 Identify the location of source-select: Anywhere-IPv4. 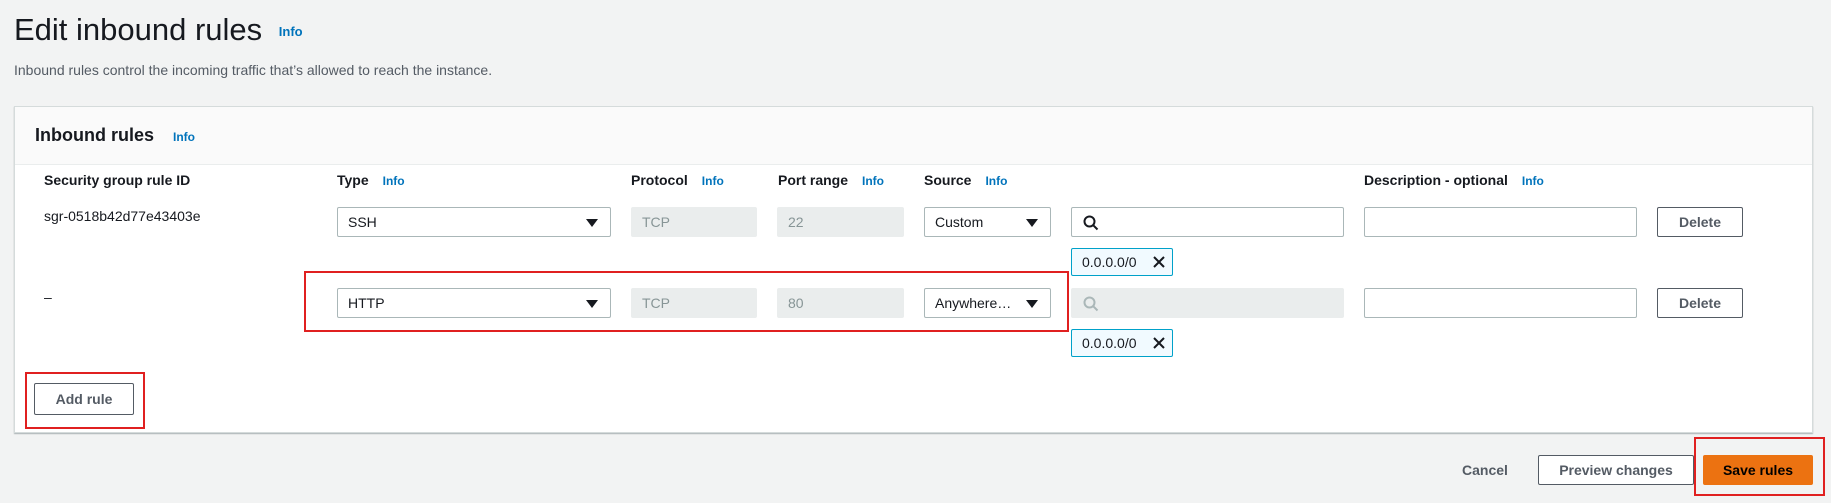
(987, 303).